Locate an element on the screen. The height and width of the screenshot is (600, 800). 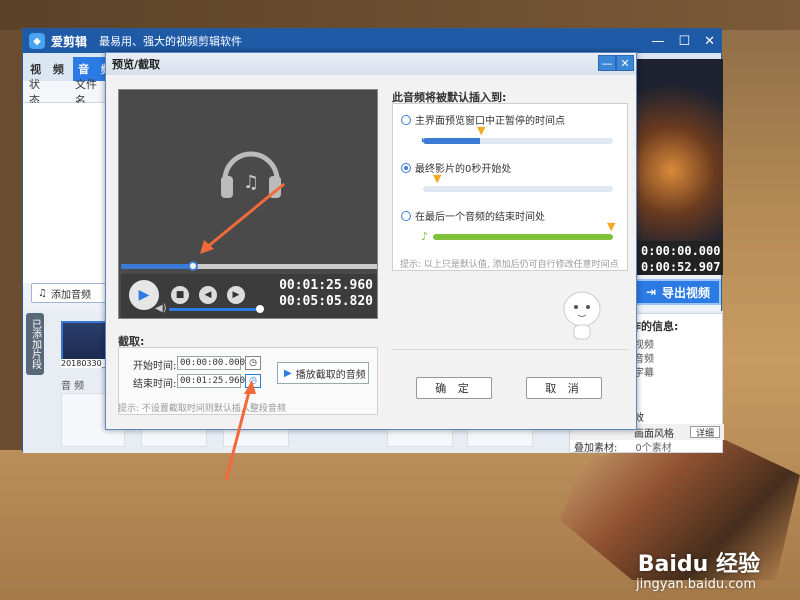
watermark-url: jingyan.baidu.com is located at coordinates (696, 584).